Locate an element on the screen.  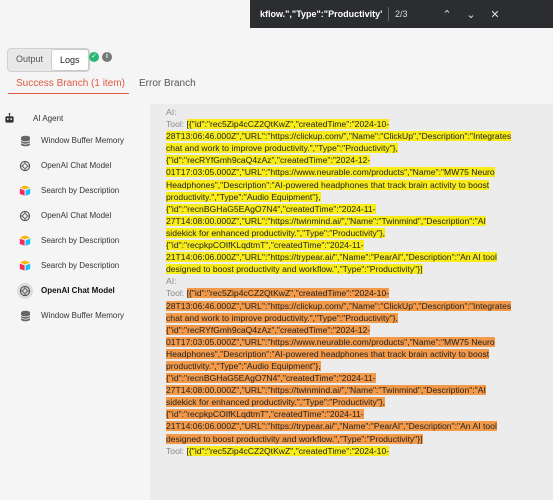
info-icon: i is located at coordinates (107, 57).